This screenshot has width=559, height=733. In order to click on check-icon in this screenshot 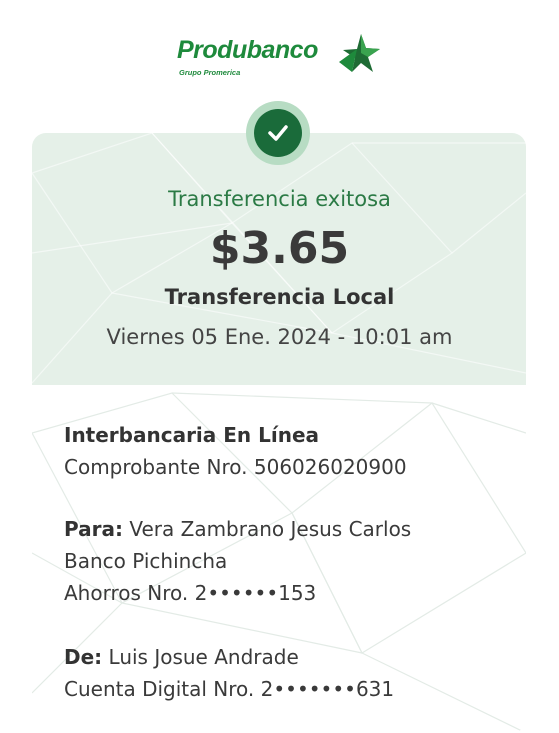, I will do `click(278, 133)`.